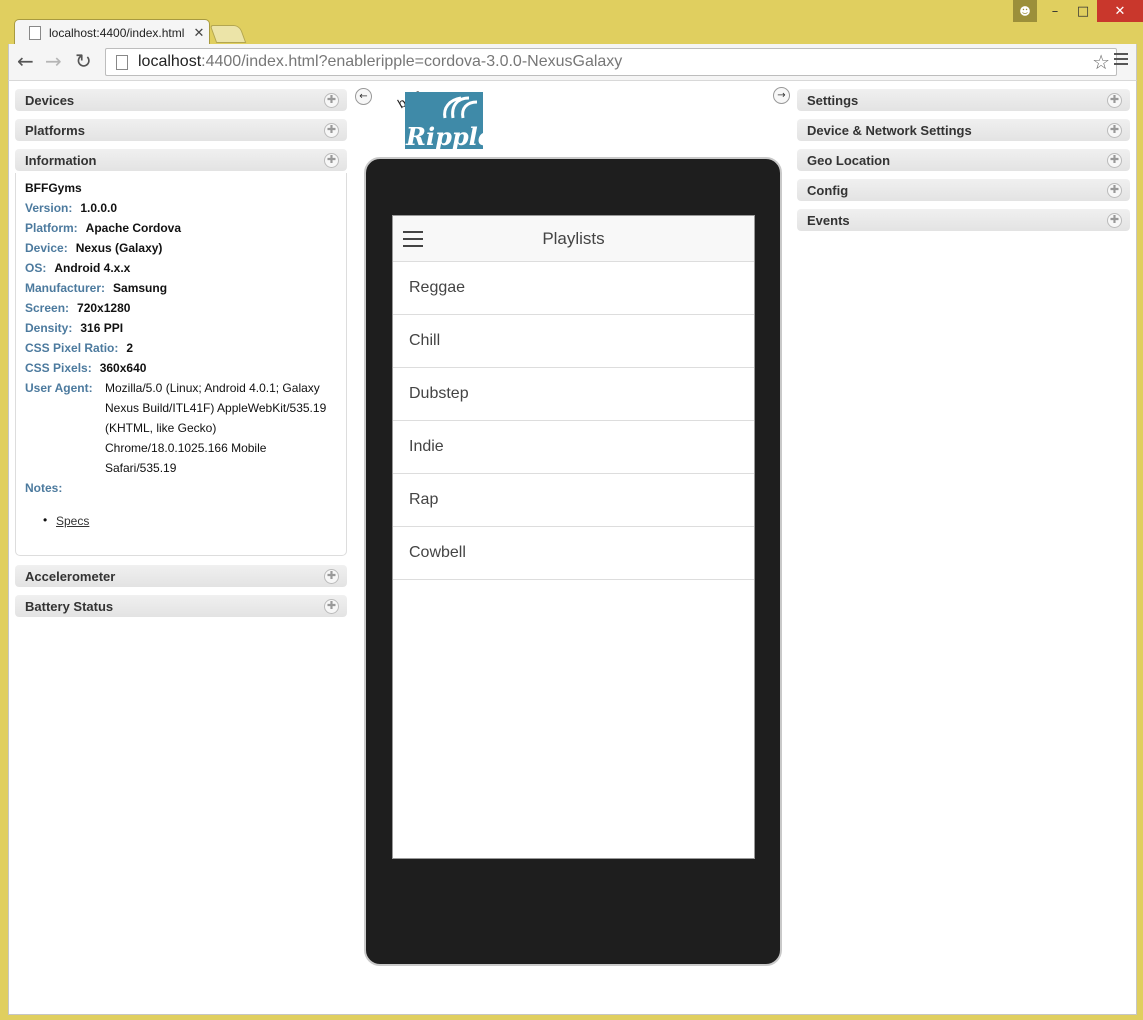  Describe the element at coordinates (1121, 60) in the screenshot. I see `chrome-menu-icon` at that location.